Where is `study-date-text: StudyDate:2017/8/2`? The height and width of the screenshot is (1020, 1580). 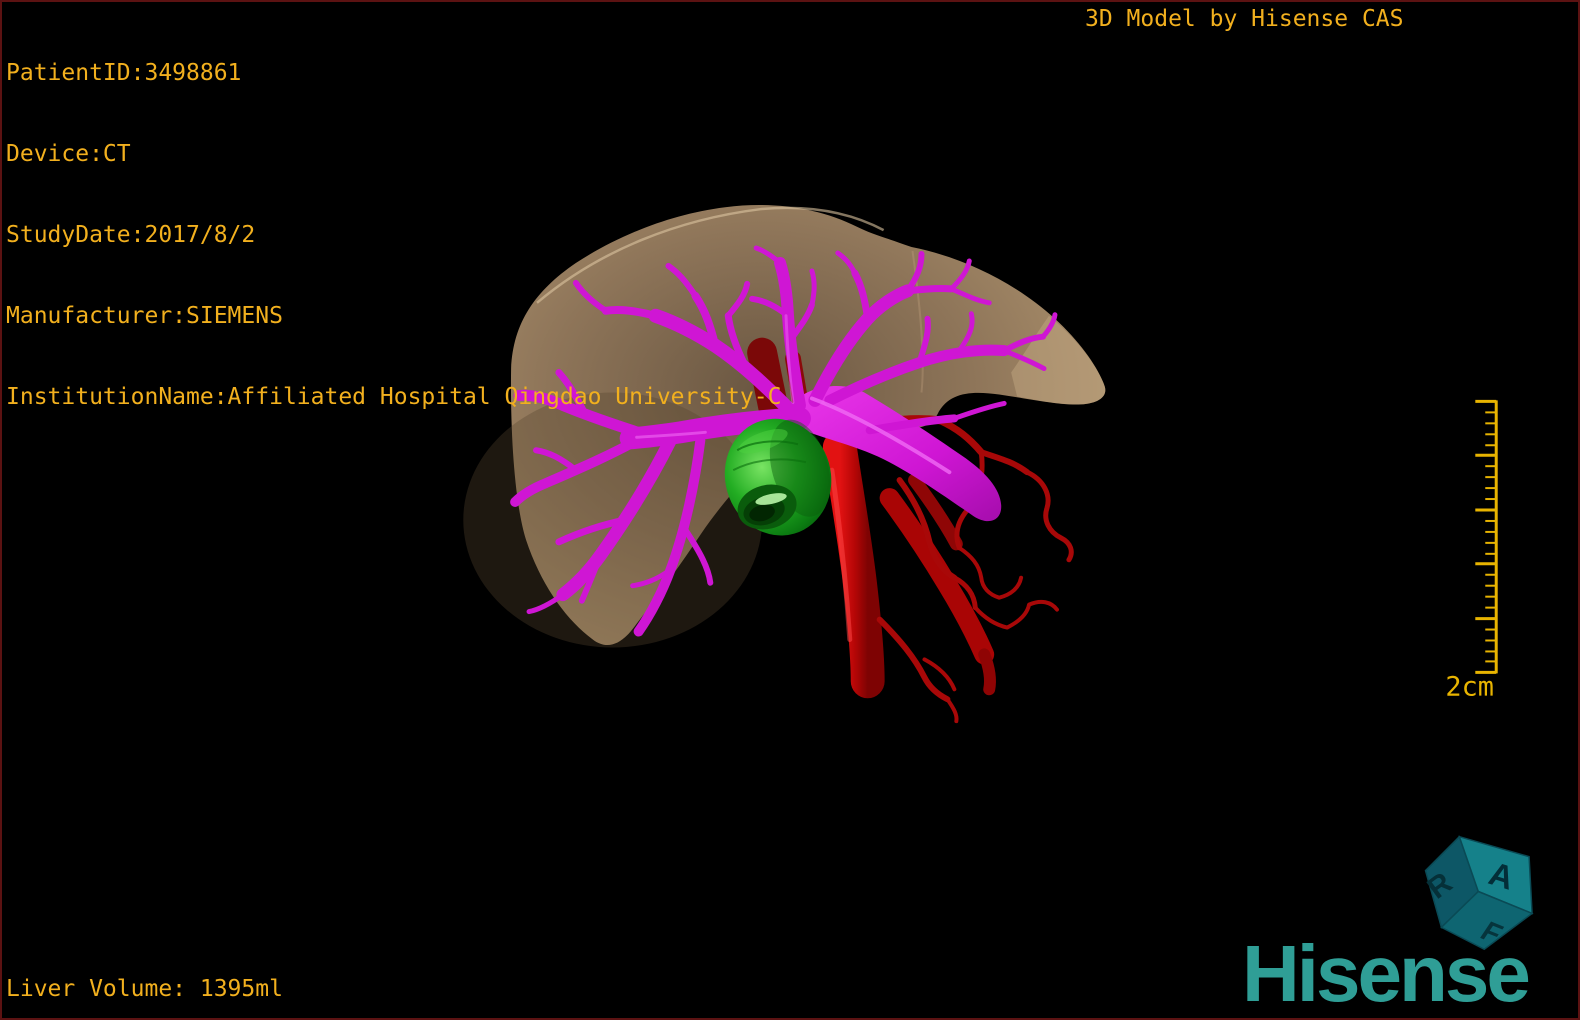
study-date-text: StudyDate:2017/8/2 is located at coordinates (131, 235).